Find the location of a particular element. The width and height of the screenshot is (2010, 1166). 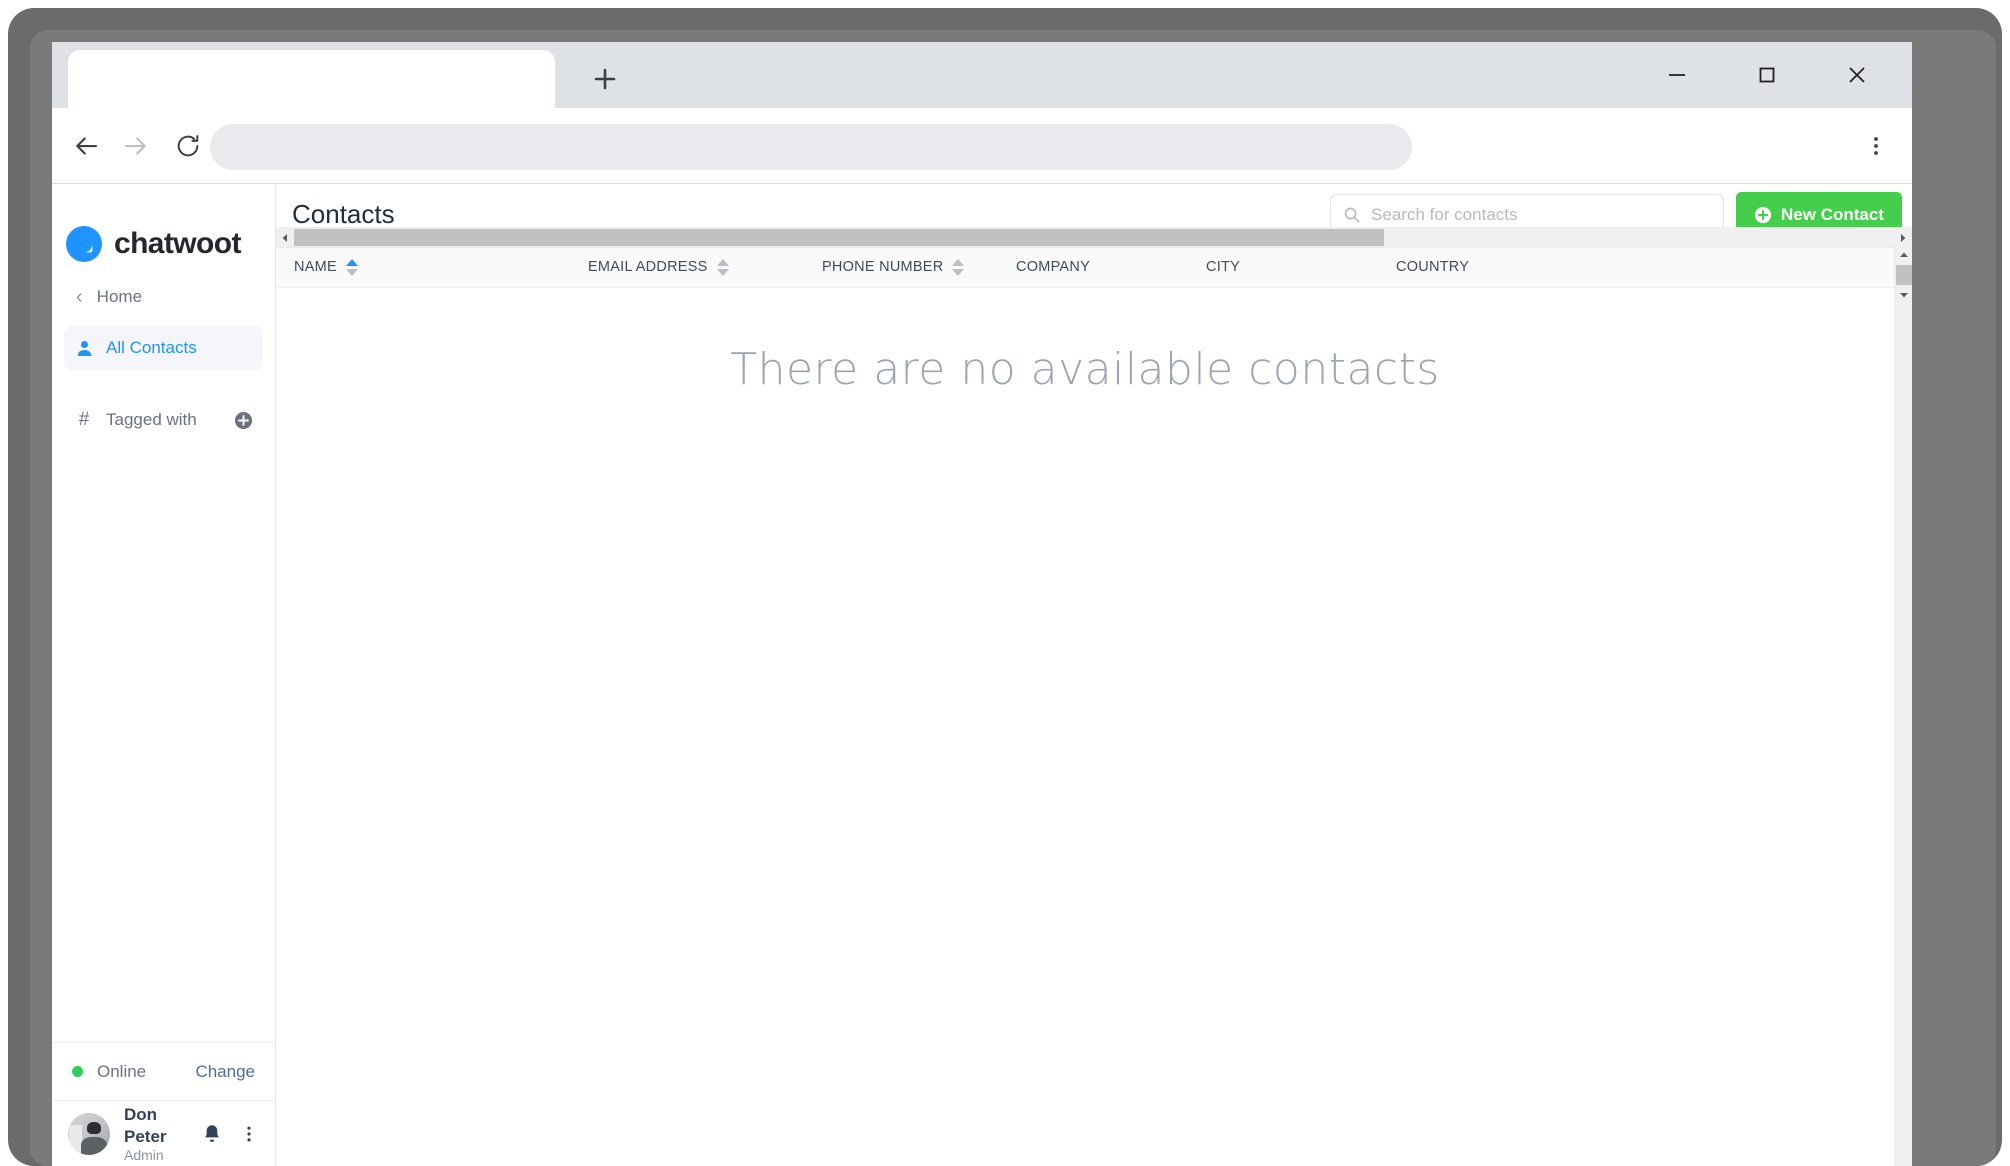

plus-icon is located at coordinates (605, 79).